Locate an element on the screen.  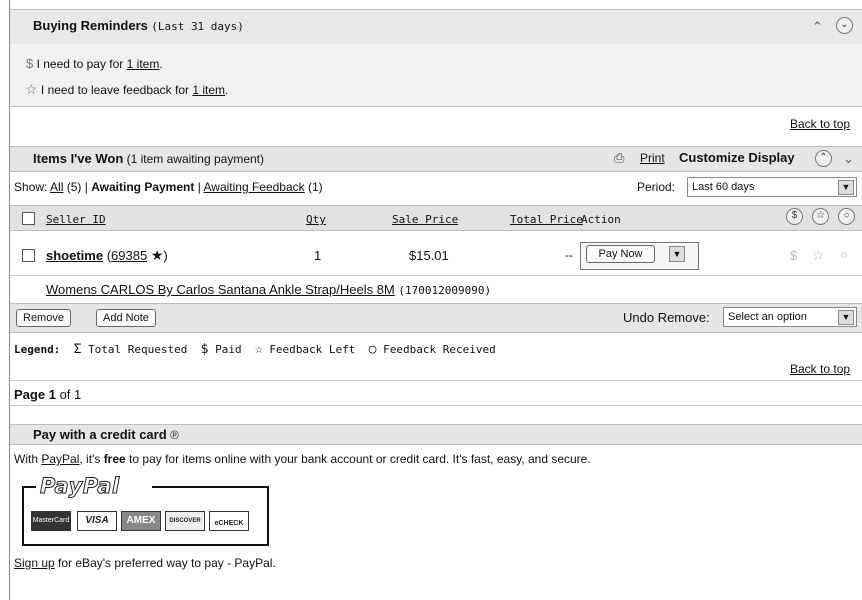
pagination-divider is located at coordinates (436, 380).